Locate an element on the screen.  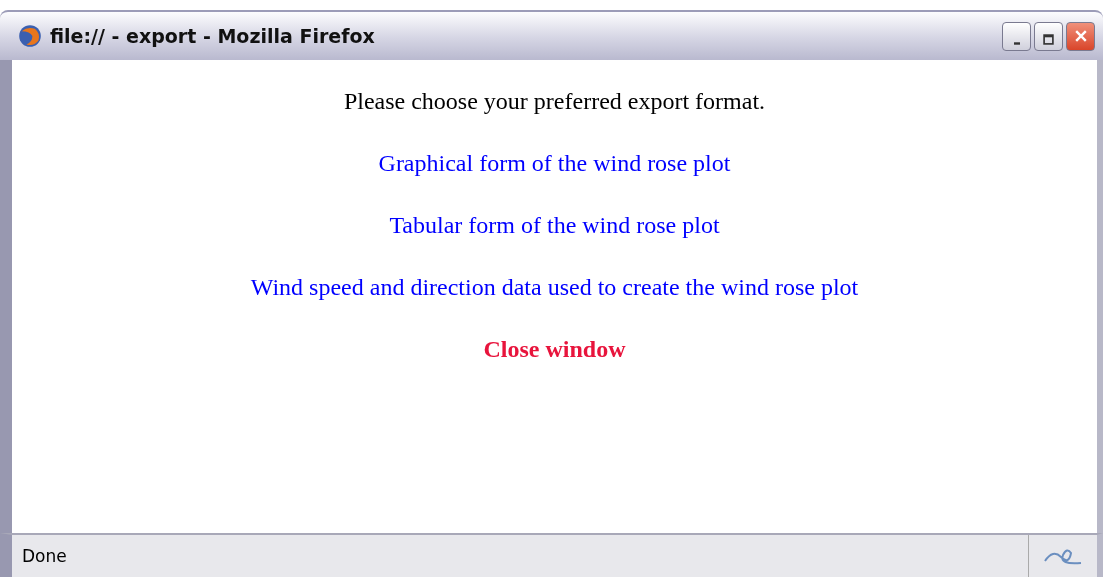
export-link: Wind speed and direction data used to create the wind rose plot is located at coordinates (554, 287).